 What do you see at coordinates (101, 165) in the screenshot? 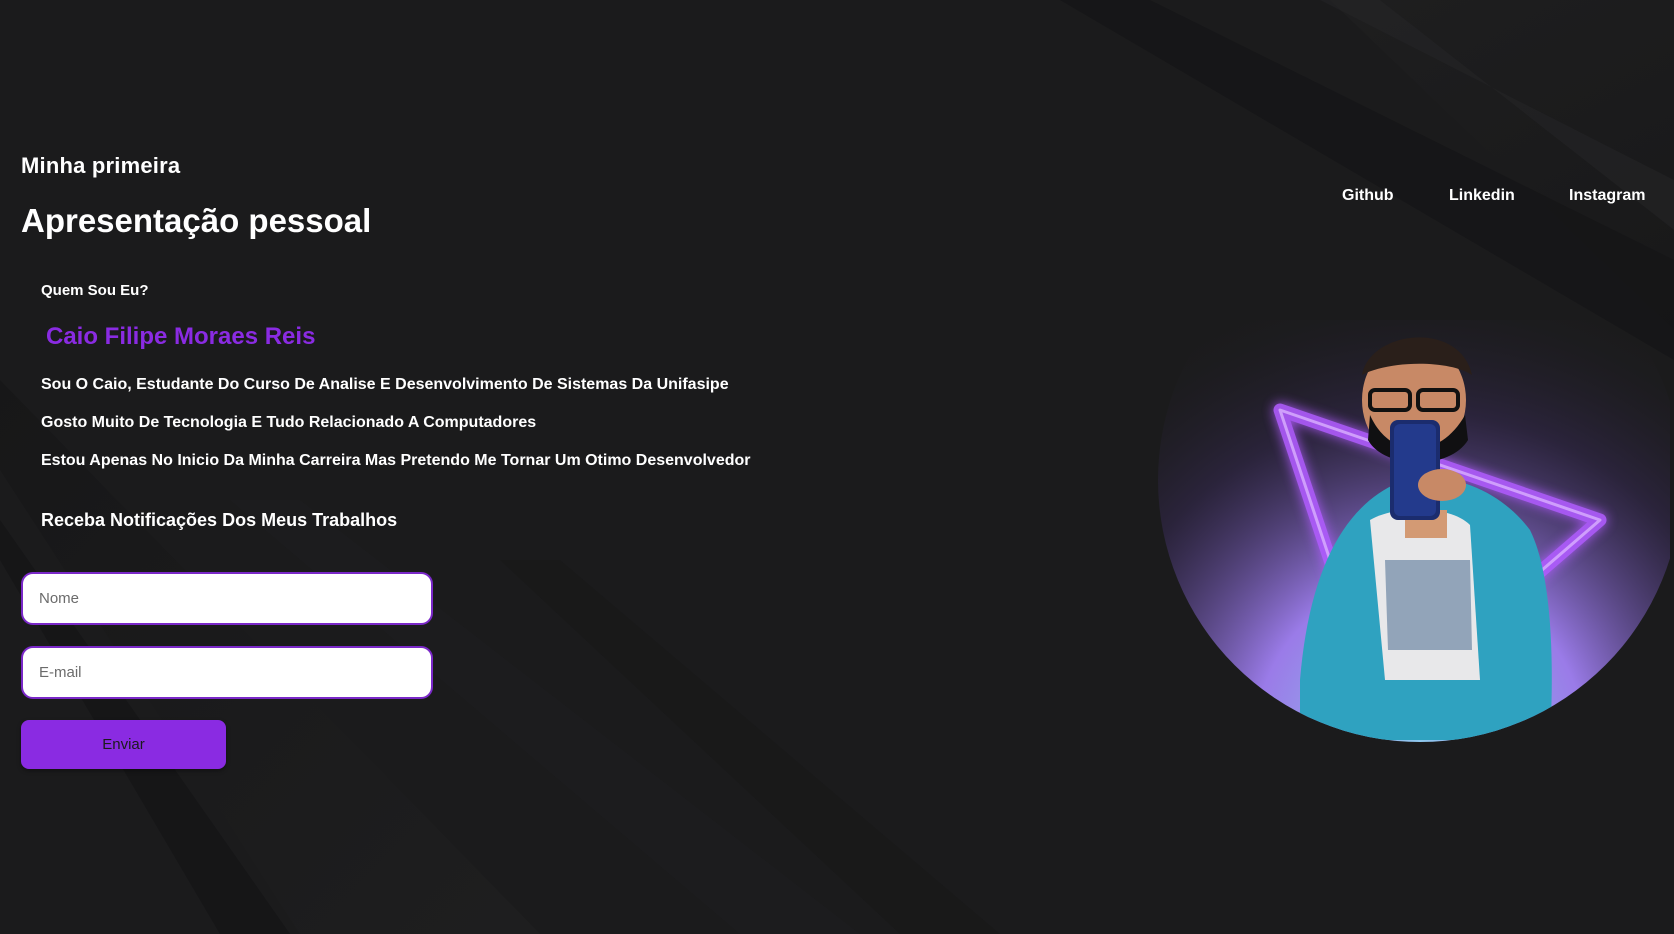
I see `header-kicker: Minha primeira` at bounding box center [101, 165].